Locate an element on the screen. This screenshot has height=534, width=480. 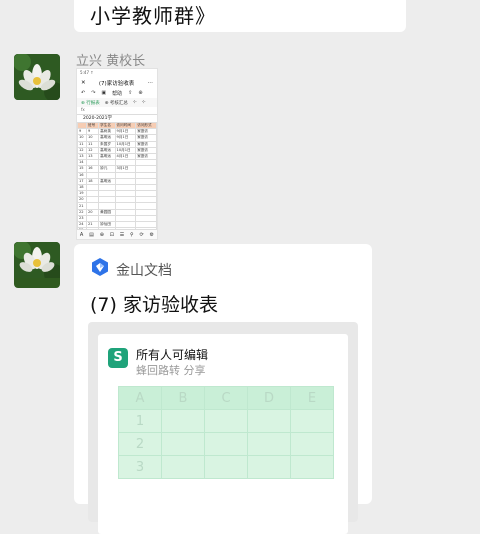
mini-bottom-icon: ⊕ is located at coordinates (101, 234).